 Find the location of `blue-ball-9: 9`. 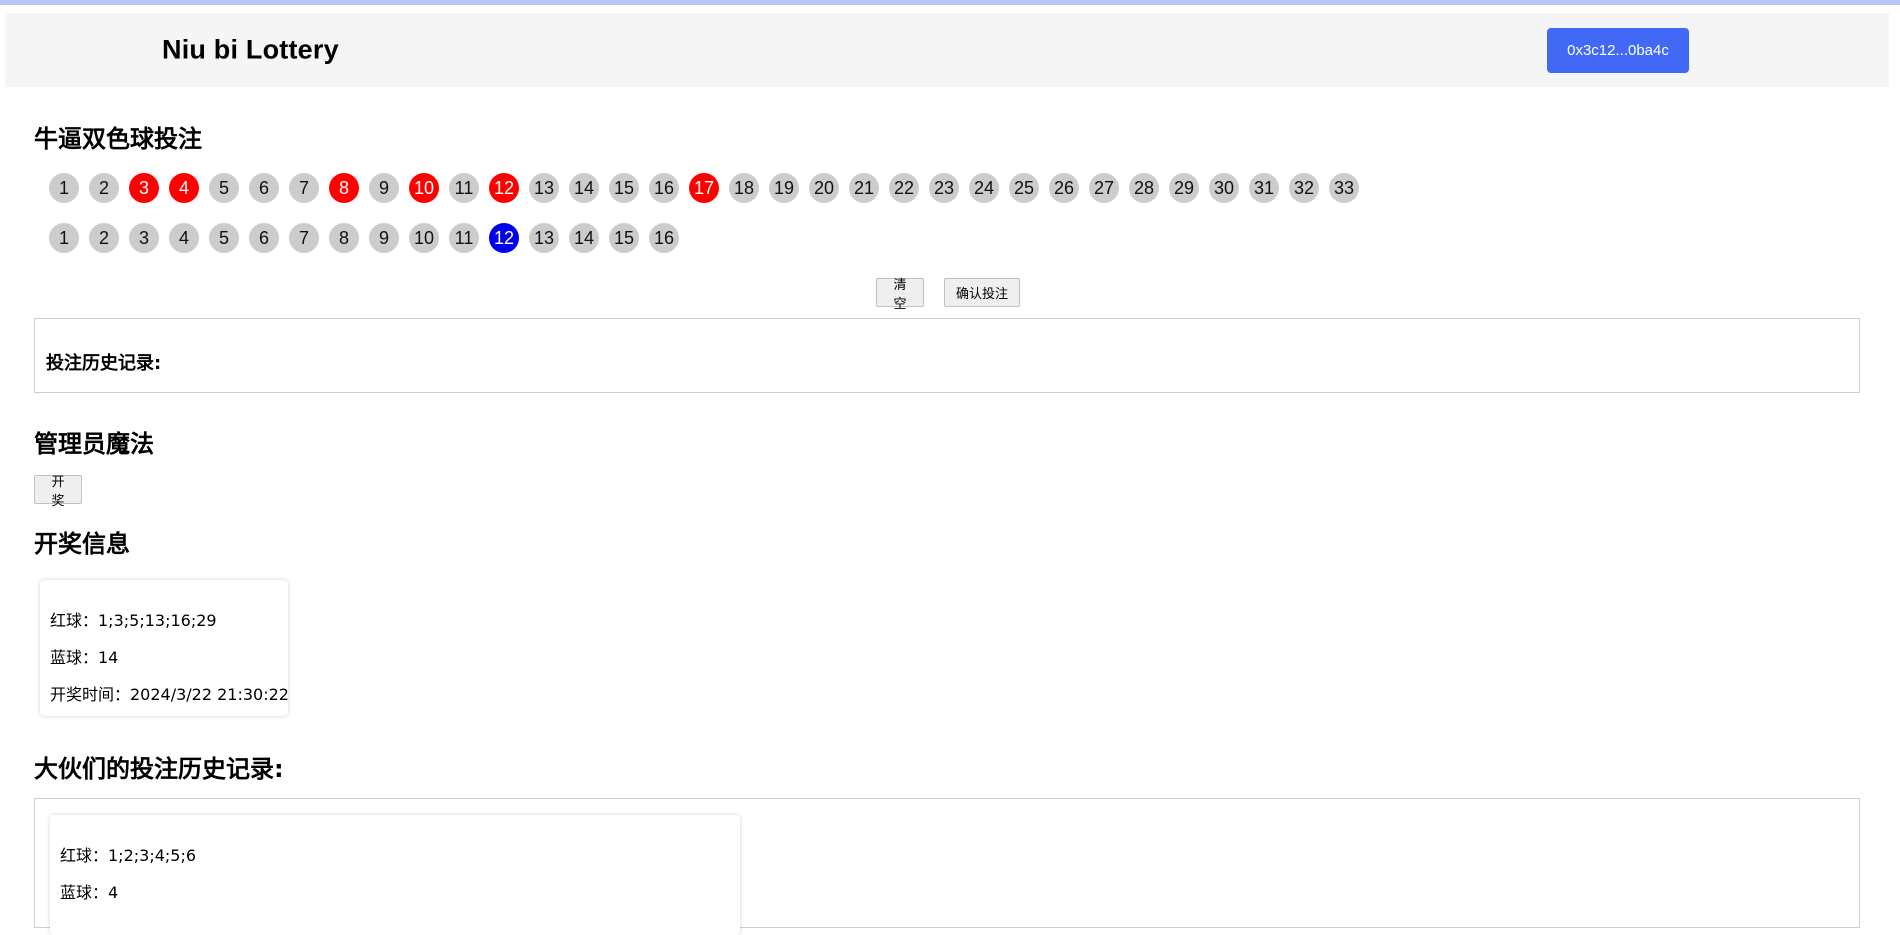

blue-ball-9: 9 is located at coordinates (384, 238).